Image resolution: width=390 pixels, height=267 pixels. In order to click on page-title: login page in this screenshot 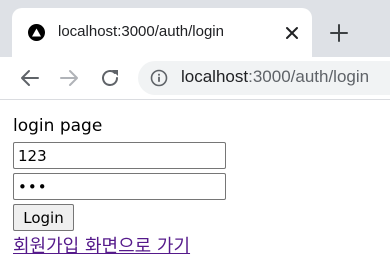, I will do `click(58, 126)`.